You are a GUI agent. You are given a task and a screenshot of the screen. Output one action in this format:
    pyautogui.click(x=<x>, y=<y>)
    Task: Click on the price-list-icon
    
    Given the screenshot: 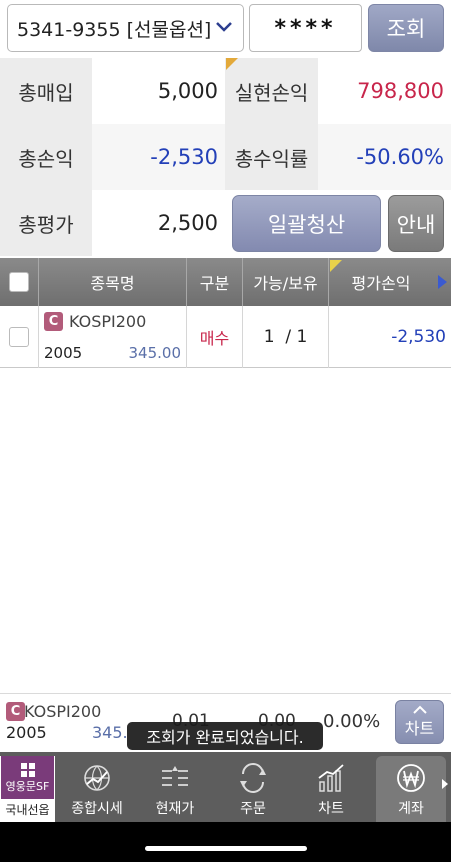 What is the action you would take?
    pyautogui.click(x=175, y=776)
    